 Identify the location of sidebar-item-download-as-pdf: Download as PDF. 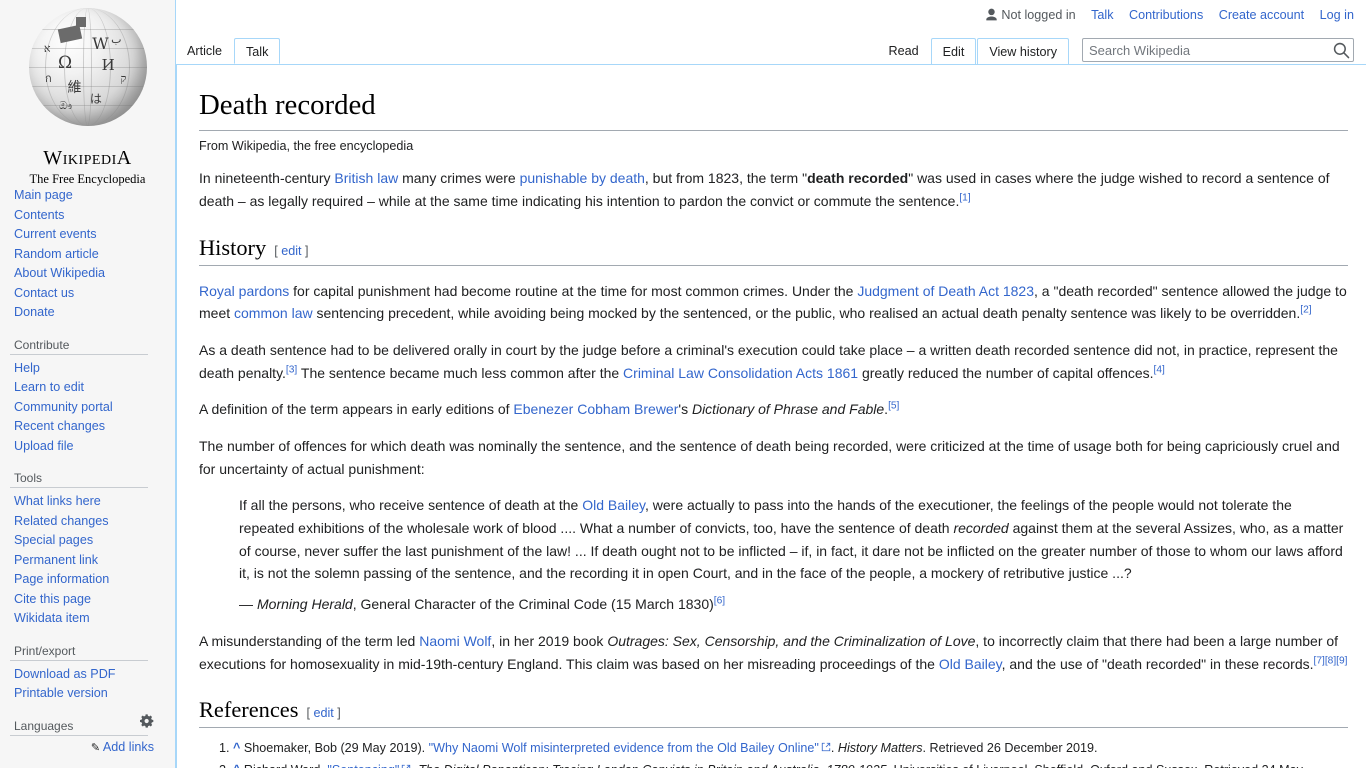
(92, 675).